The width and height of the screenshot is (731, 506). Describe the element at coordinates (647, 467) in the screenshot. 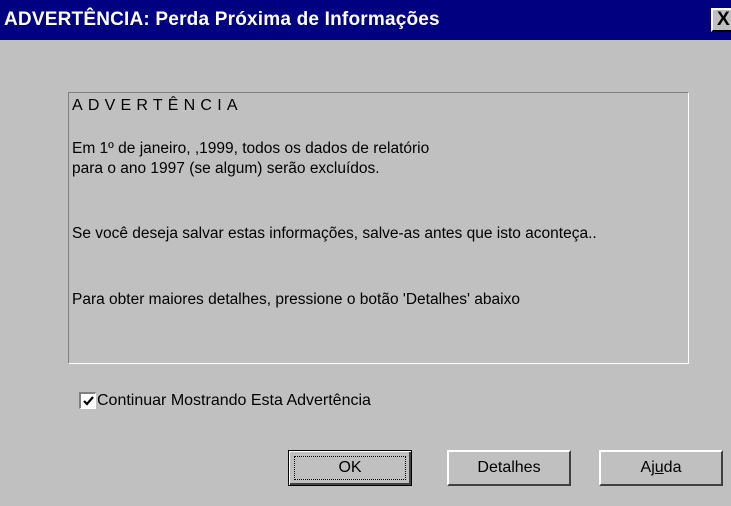

I see `help-label-prefix: Aj` at that location.